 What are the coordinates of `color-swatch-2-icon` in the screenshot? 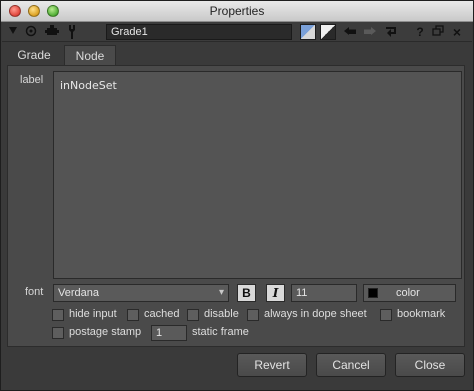 It's located at (328, 32).